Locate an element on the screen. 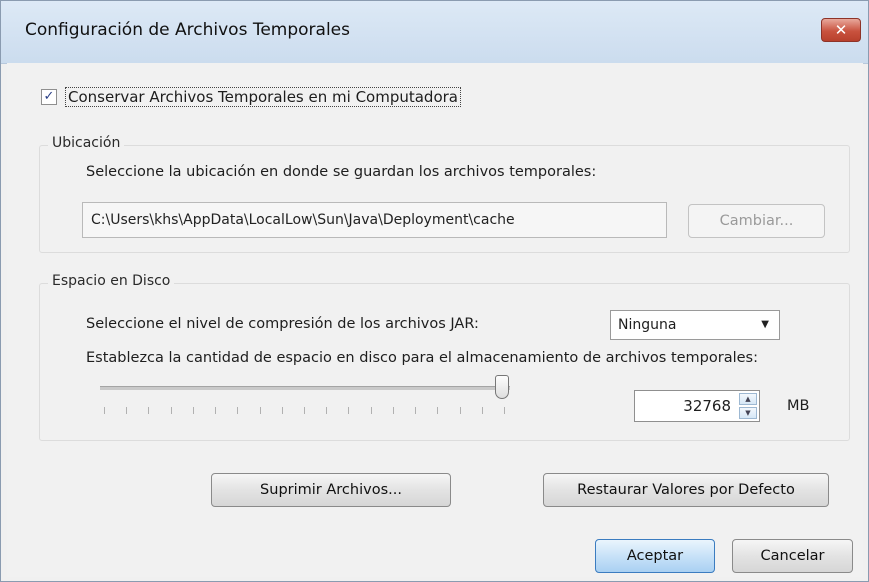  compression-value: Ninguna is located at coordinates (647, 325).